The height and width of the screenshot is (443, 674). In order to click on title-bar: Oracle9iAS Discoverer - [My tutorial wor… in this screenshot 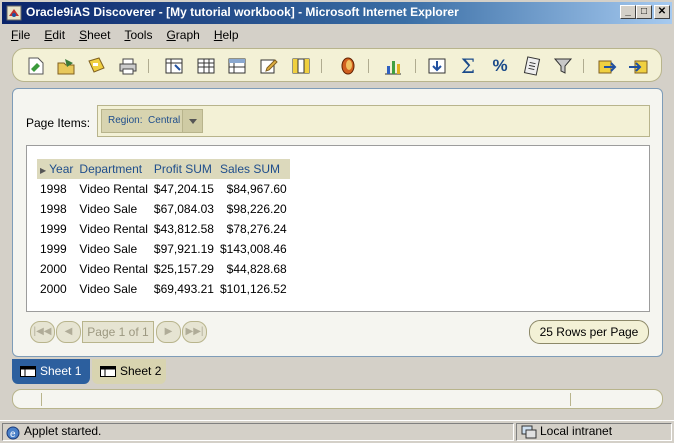, I will do `click(337, 12)`.